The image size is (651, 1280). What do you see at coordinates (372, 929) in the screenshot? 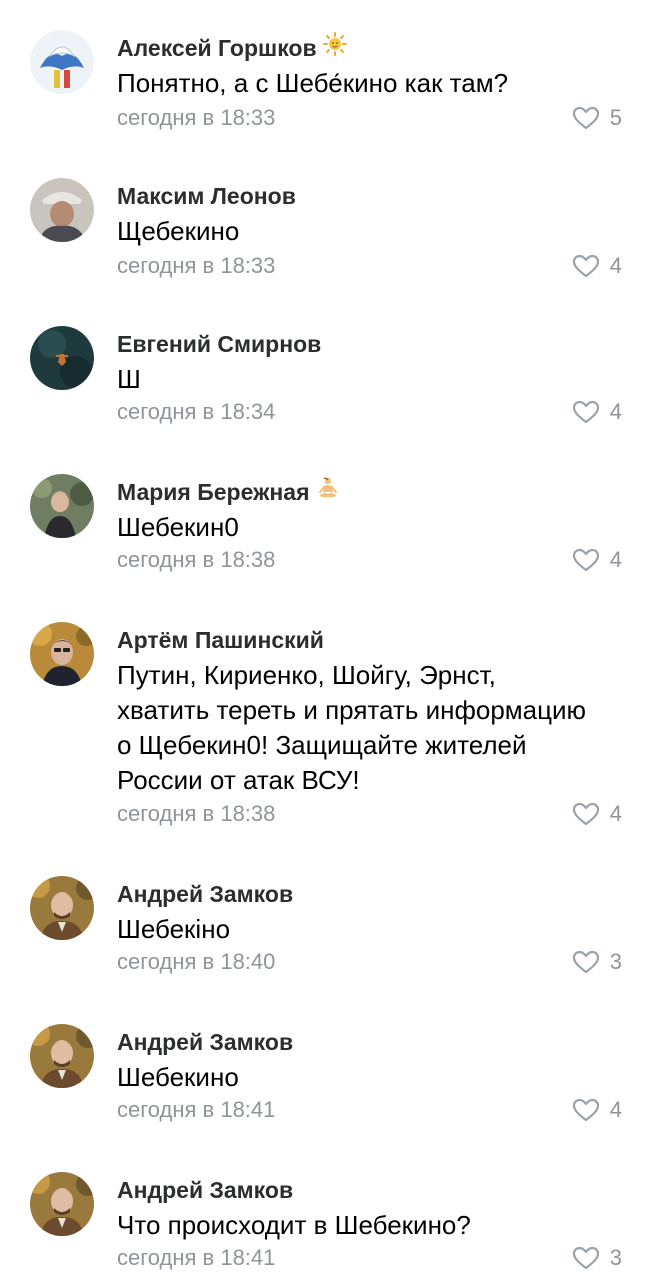
I see `comment-text: Шебекіно` at bounding box center [372, 929].